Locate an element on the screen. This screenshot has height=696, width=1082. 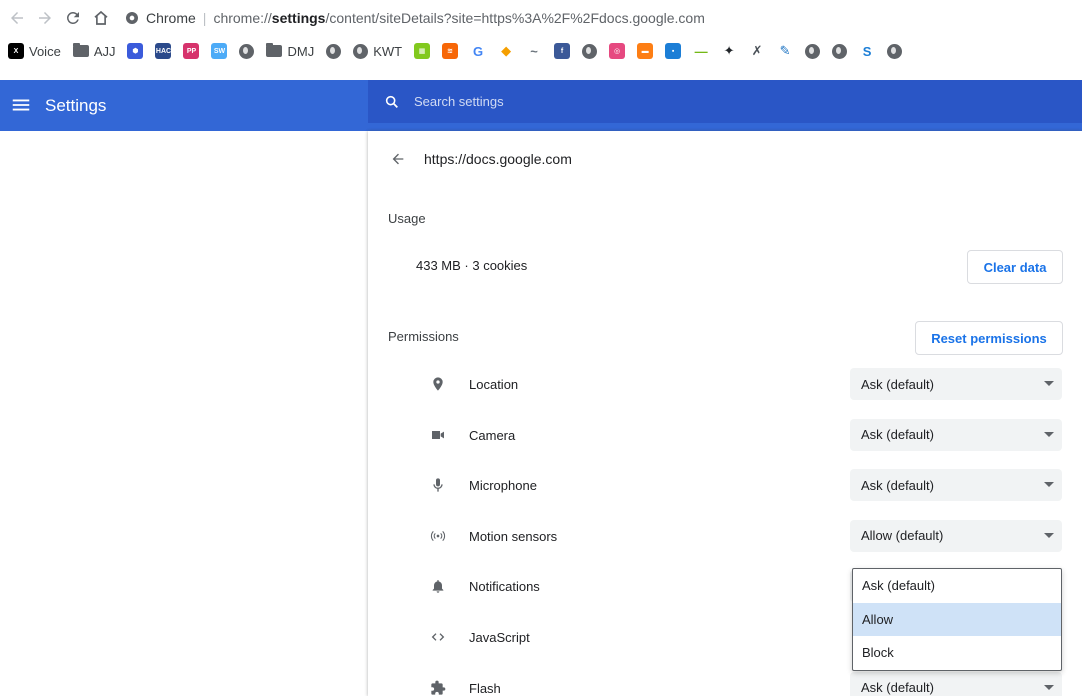
facebook-icon: f is located at coordinates (562, 51).